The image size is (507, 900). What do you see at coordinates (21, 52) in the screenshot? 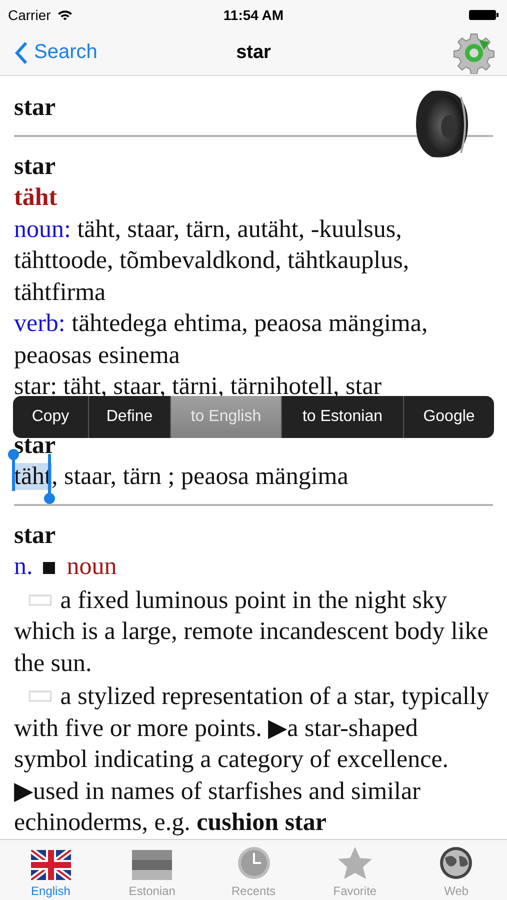
I see `back-chevron-icon` at bounding box center [21, 52].